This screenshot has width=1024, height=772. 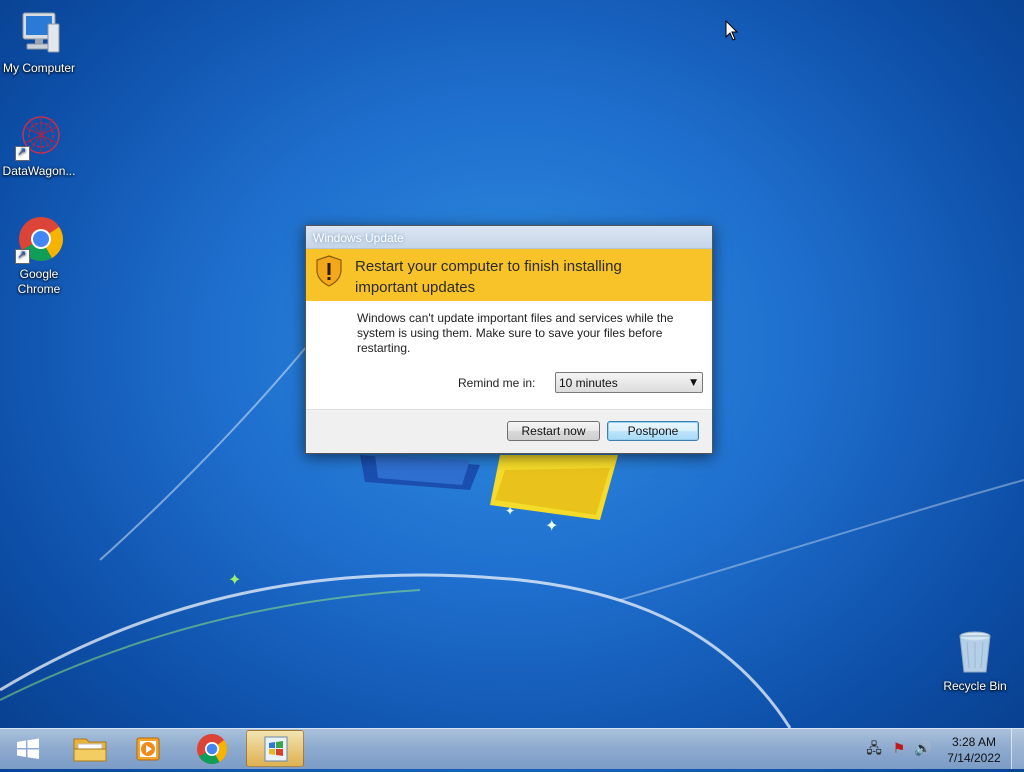 I want to click on desktop-icon-label-line1: Google, so click(x=39, y=274).